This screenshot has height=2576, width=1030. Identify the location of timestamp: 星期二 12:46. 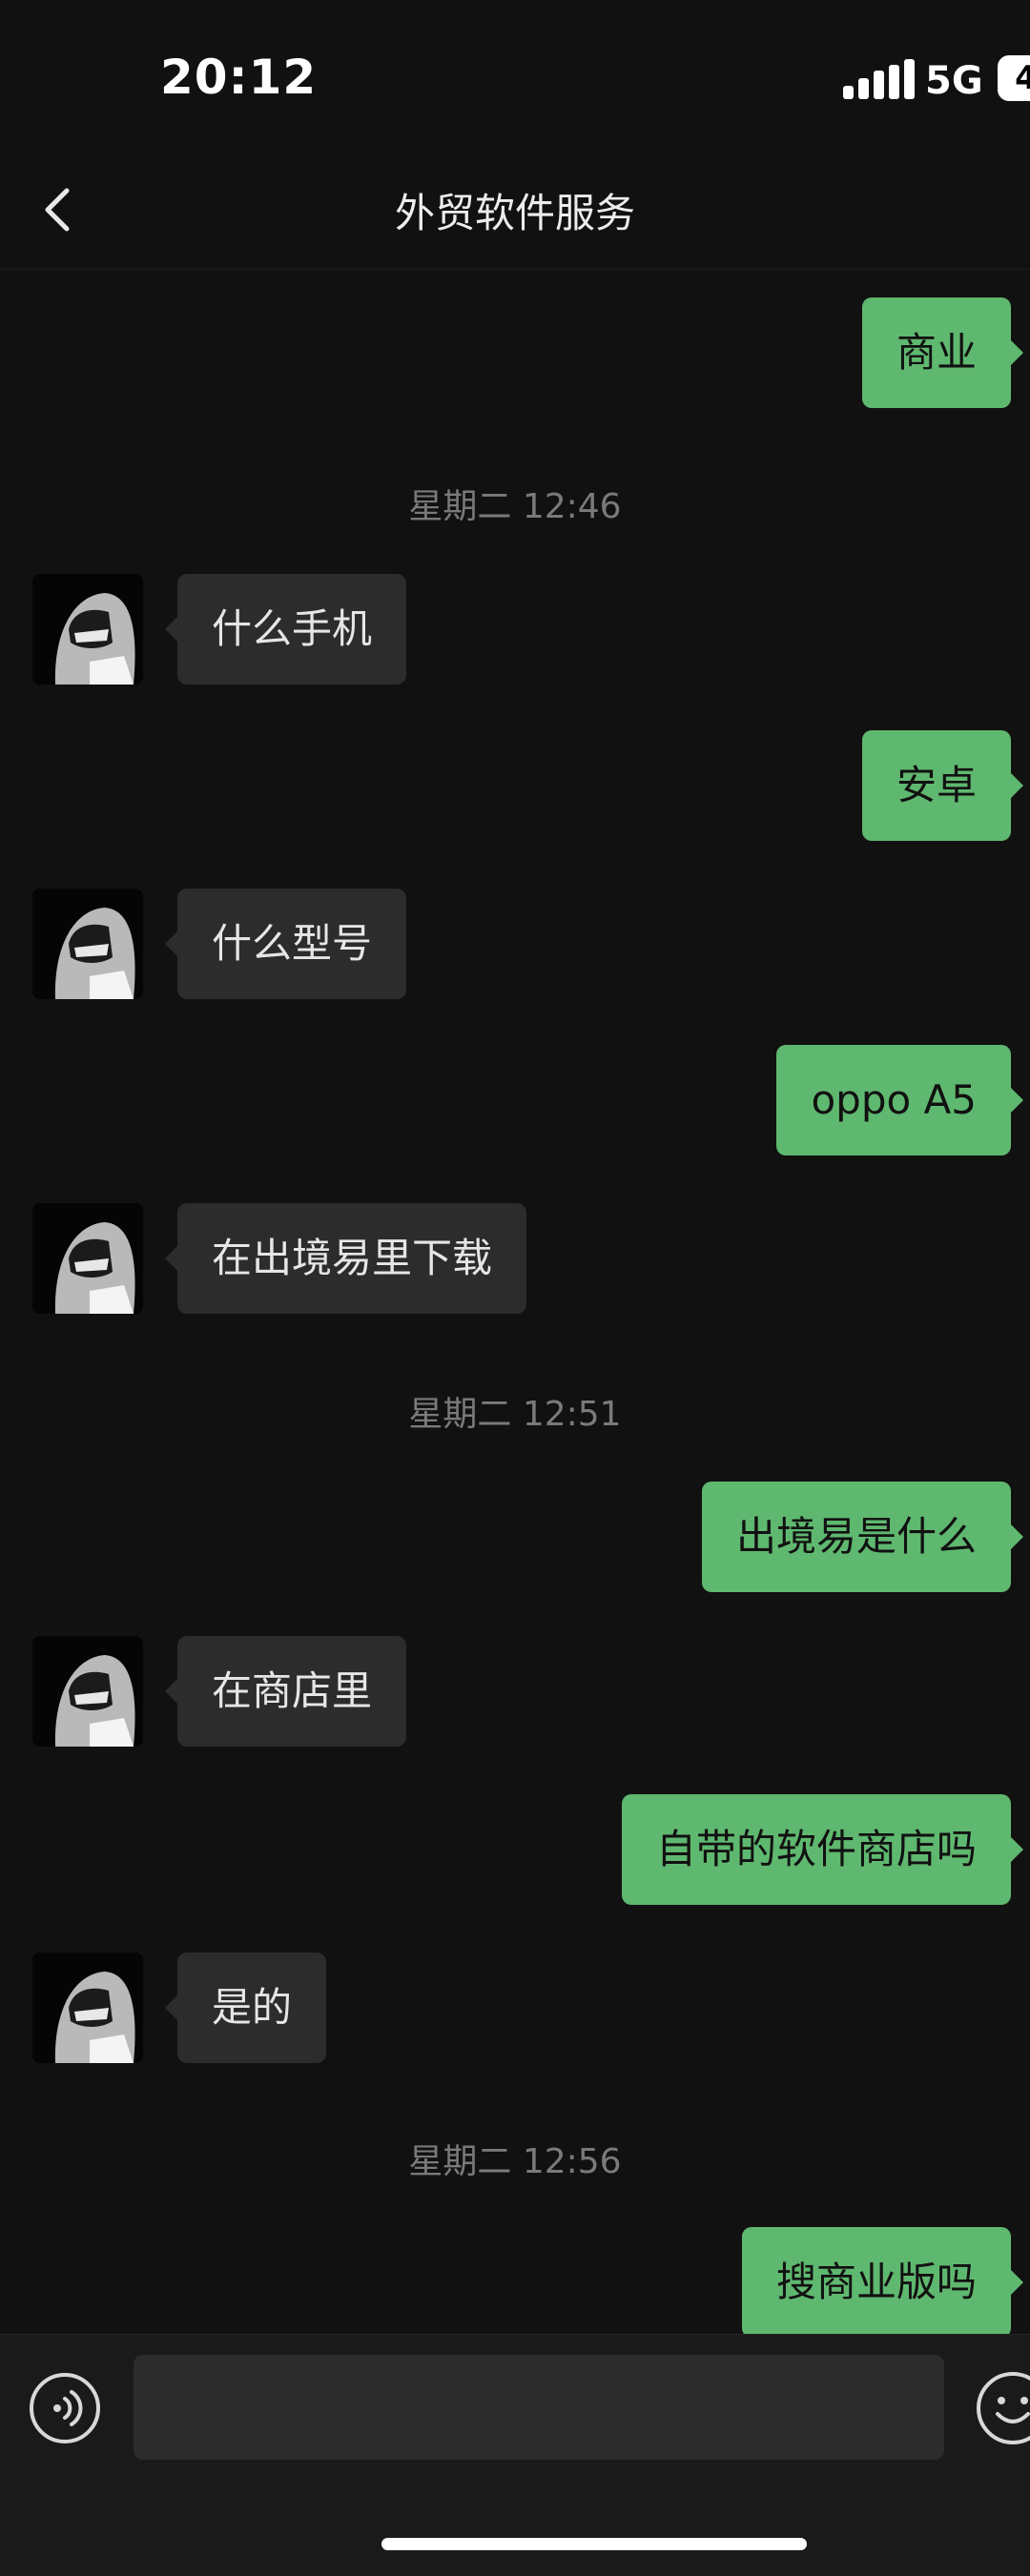
(515, 507).